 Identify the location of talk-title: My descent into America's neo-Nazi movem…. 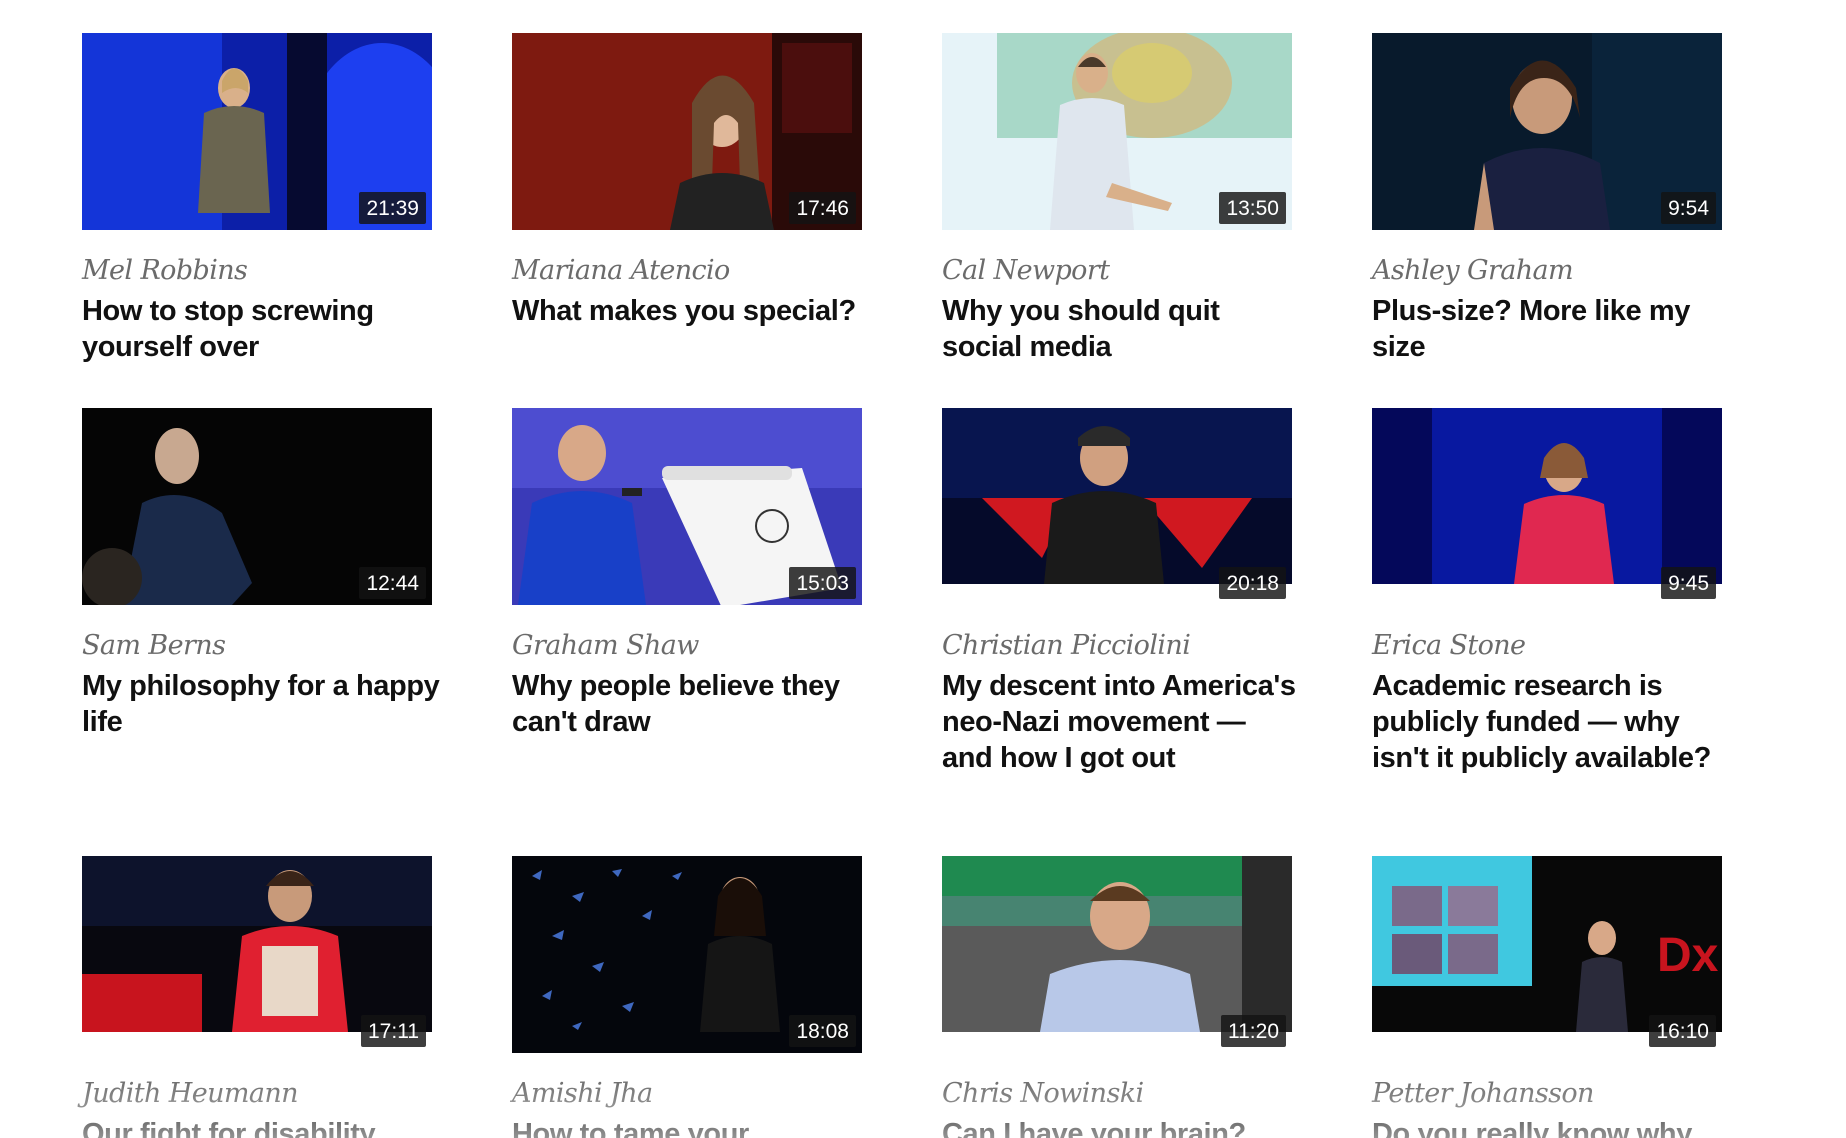
(1122, 722).